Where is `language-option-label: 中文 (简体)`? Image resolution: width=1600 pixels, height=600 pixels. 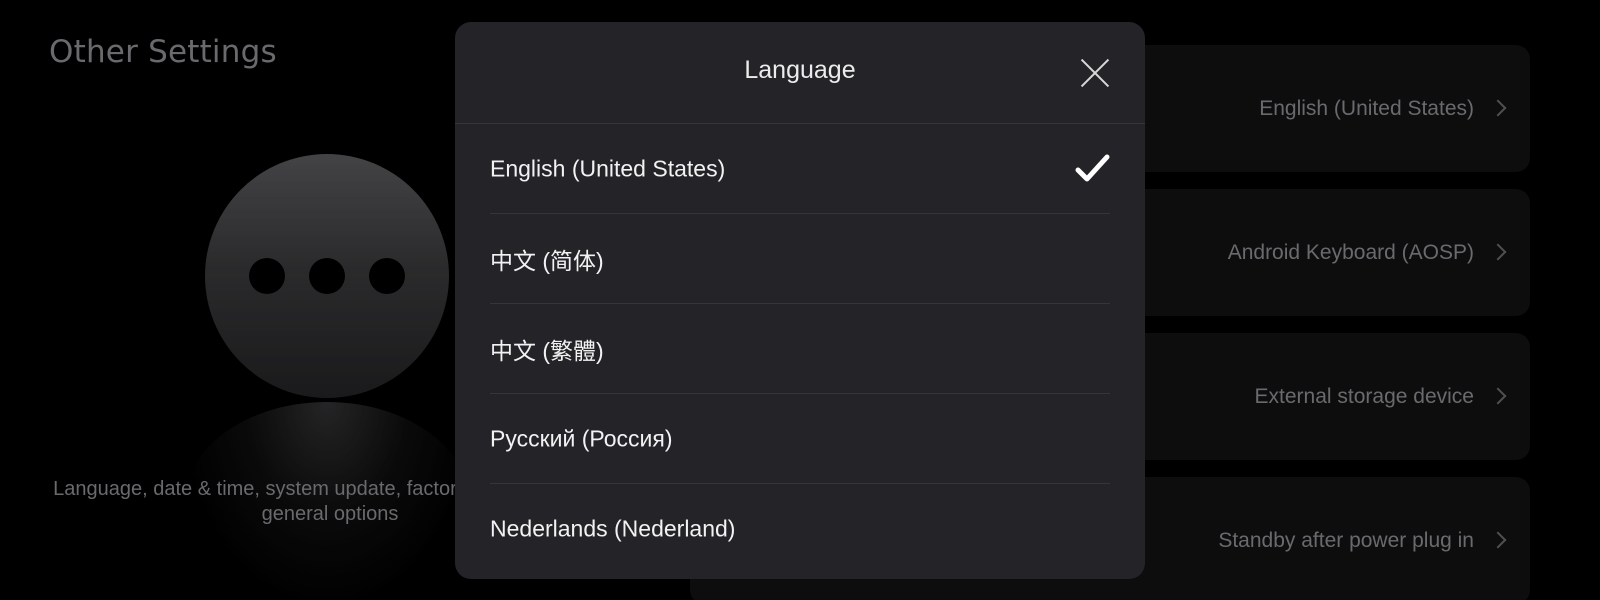
language-option-label: 中文 (简体) is located at coordinates (547, 260).